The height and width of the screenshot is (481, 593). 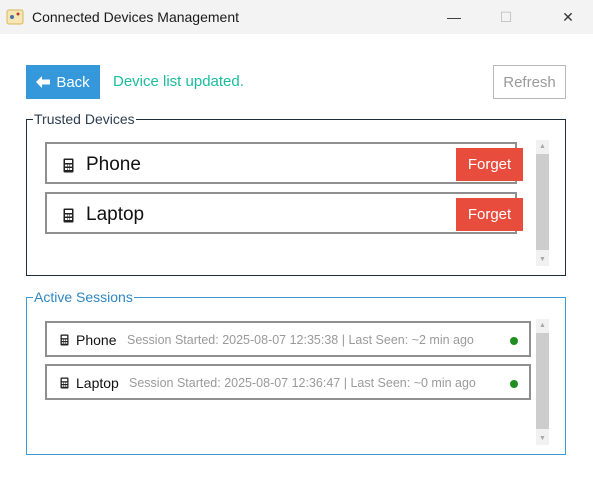 What do you see at coordinates (84, 119) in the screenshot?
I see `trusted-devices-title: Trusted Devices` at bounding box center [84, 119].